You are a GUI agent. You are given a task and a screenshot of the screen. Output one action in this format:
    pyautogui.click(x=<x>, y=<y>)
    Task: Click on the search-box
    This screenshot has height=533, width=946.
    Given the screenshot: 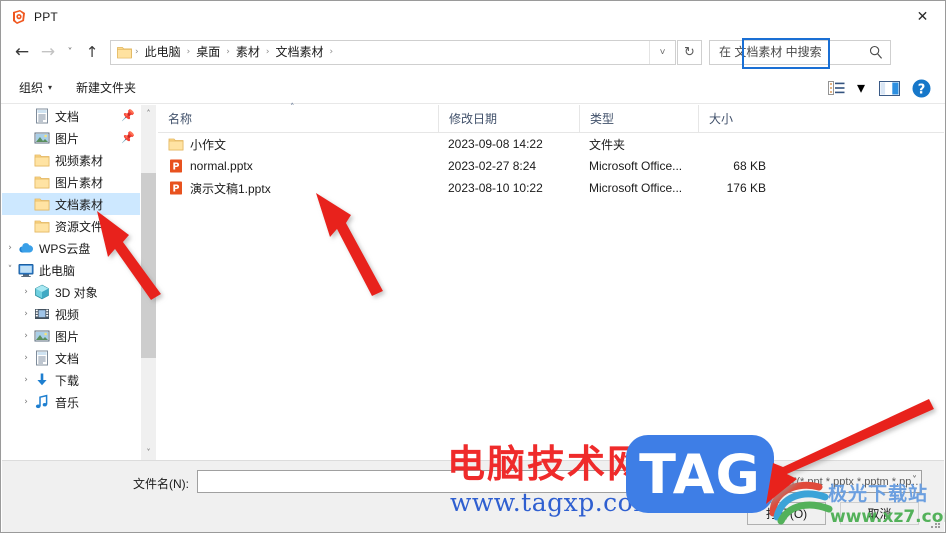 What is the action you would take?
    pyautogui.click(x=800, y=52)
    